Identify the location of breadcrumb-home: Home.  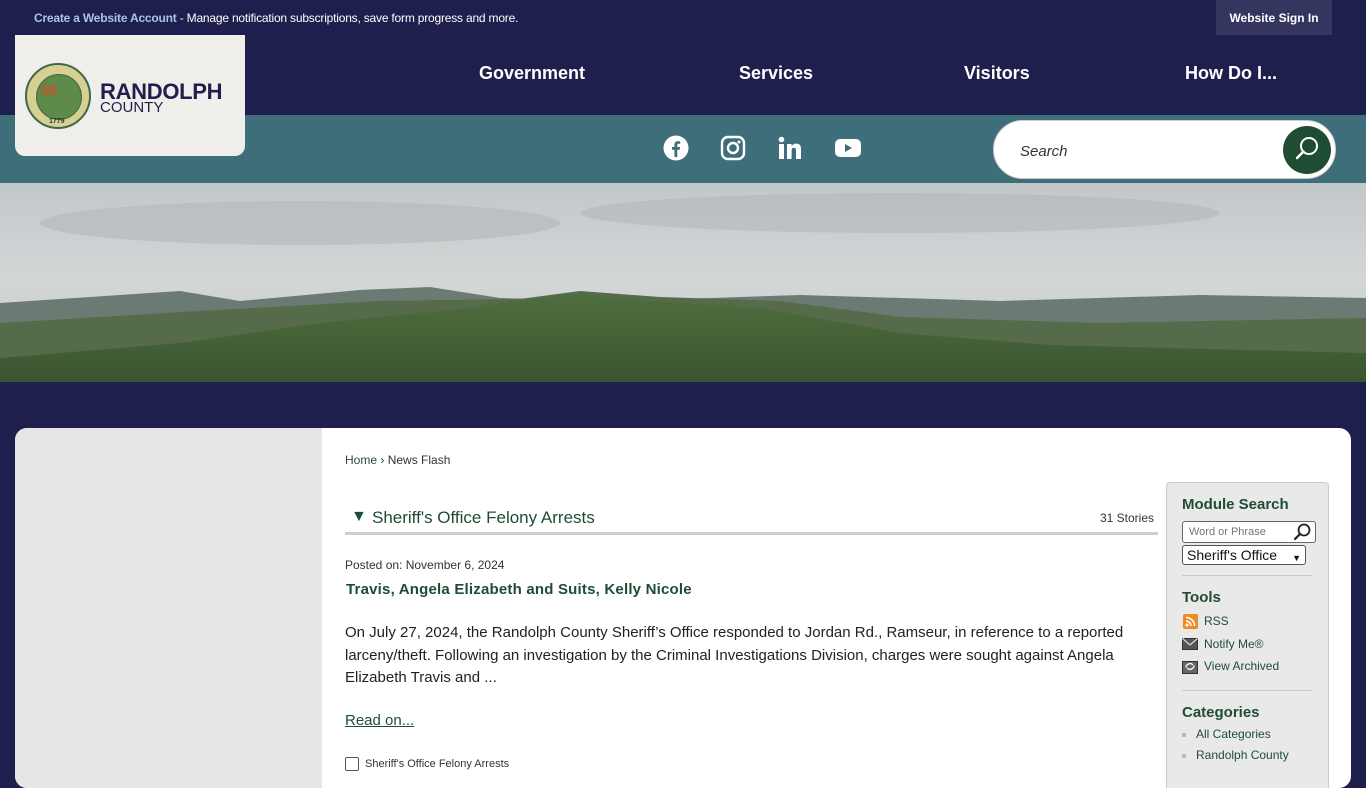
(361, 460).